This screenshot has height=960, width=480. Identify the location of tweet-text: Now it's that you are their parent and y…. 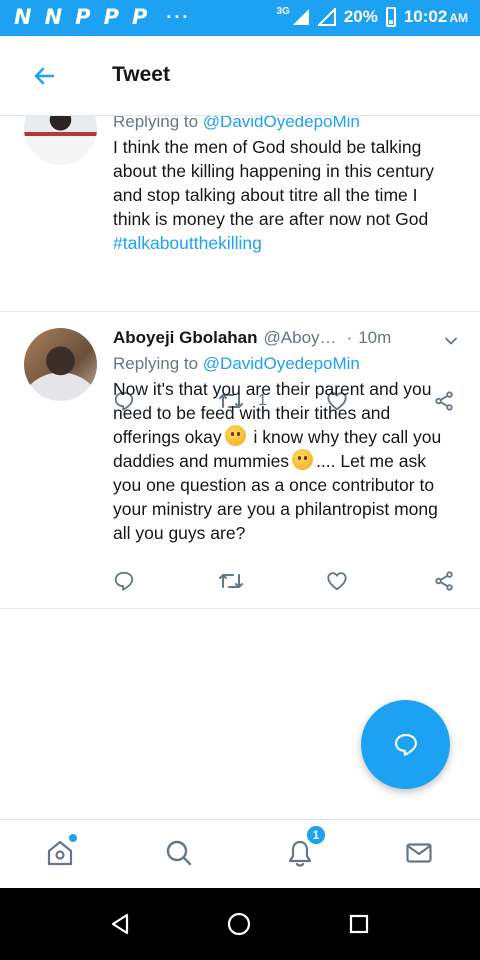
(285, 461).